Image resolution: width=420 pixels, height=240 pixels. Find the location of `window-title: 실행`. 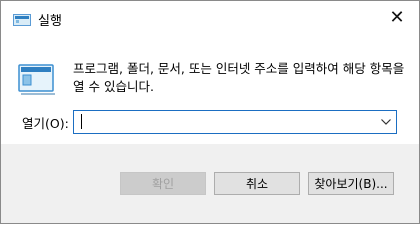

window-title: 실행 is located at coordinates (50, 21).